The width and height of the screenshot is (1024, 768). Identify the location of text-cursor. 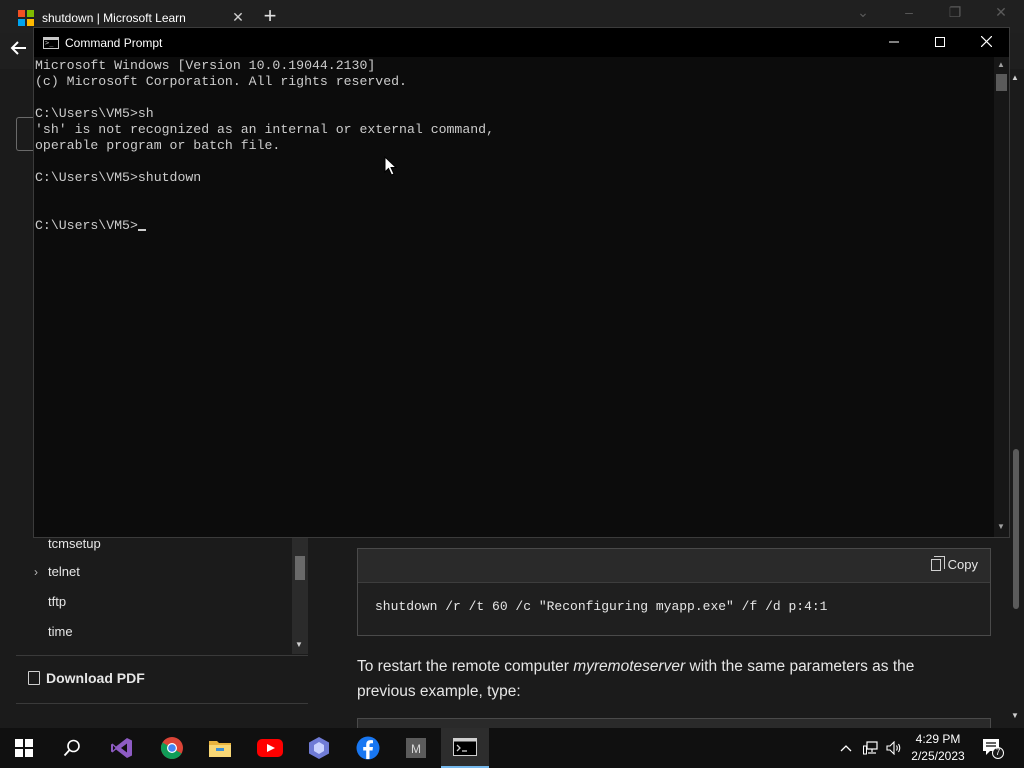
(141, 230).